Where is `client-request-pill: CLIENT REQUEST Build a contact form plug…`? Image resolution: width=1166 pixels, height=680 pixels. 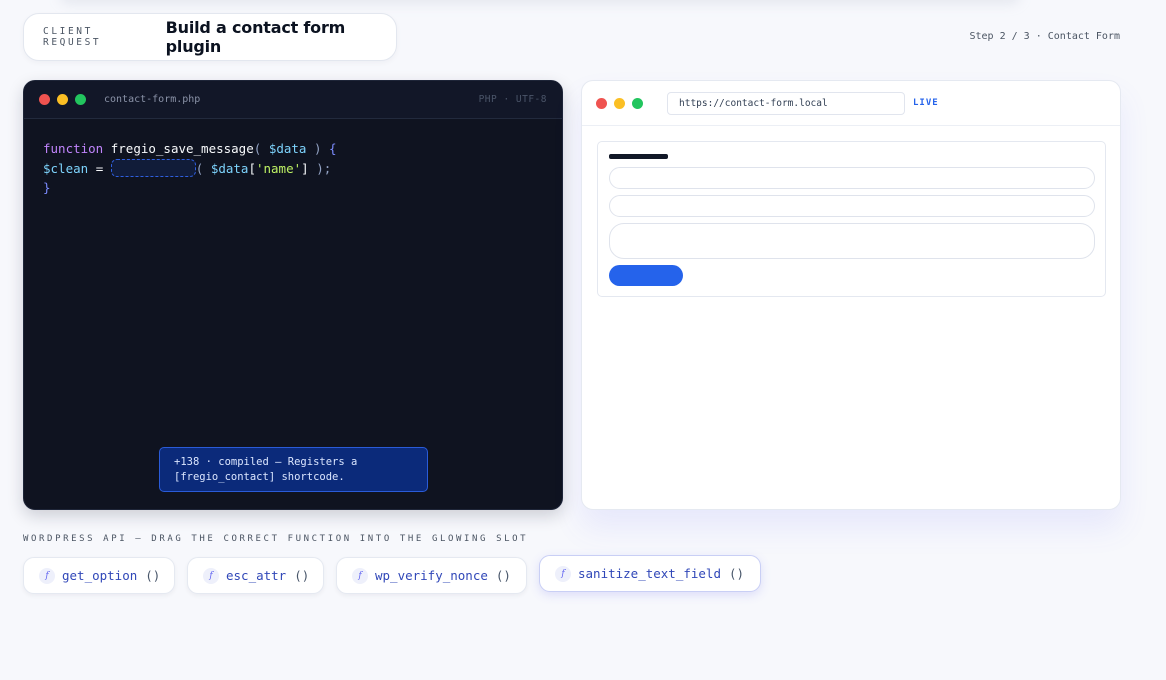
client-request-pill: CLIENT REQUEST Build a contact form plug… is located at coordinates (210, 37).